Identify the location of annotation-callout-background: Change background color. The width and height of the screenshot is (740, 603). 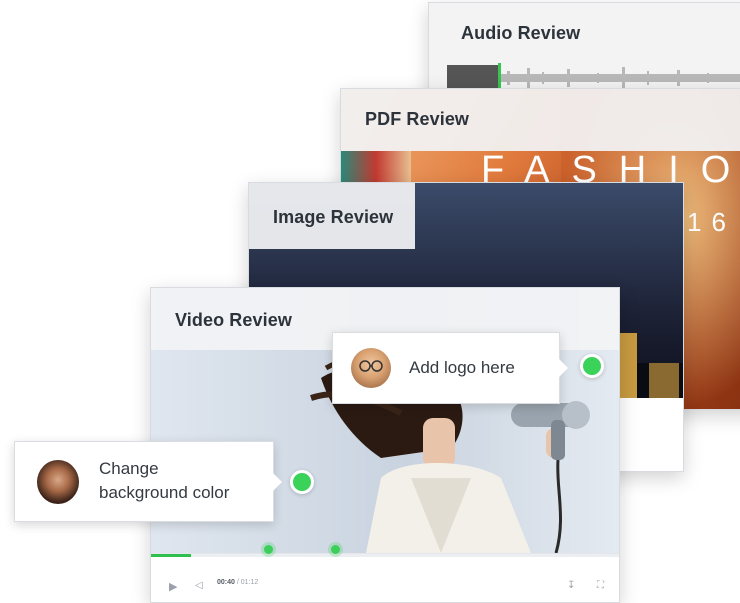
(148, 481).